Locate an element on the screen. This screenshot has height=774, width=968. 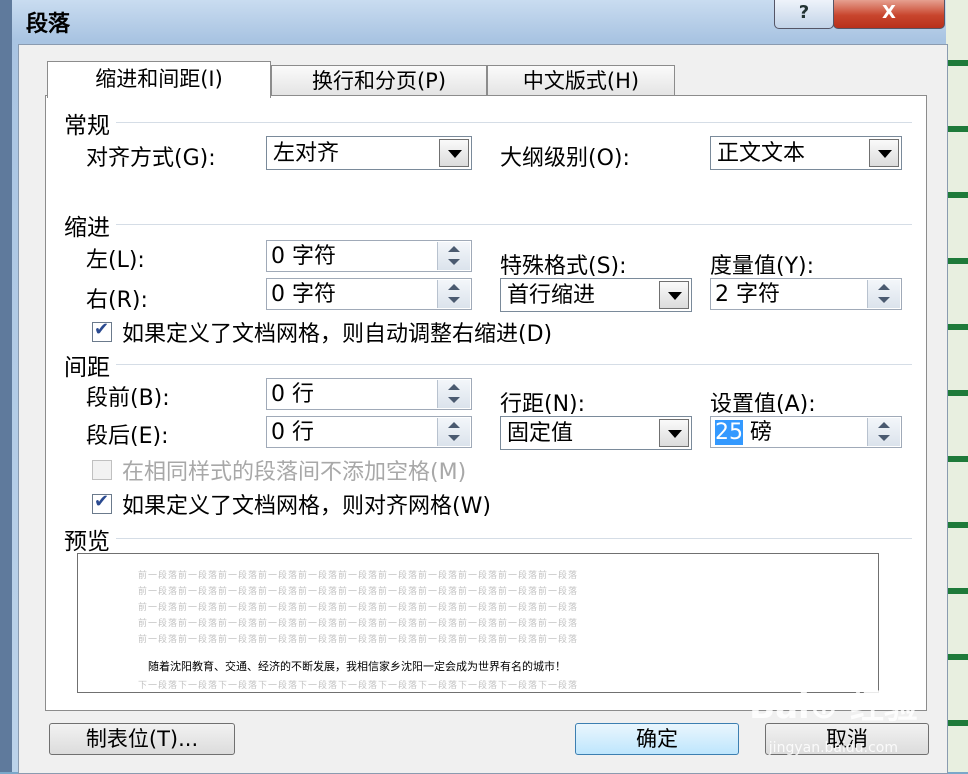
indent-left-value: 0 字符 is located at coordinates (303, 256).